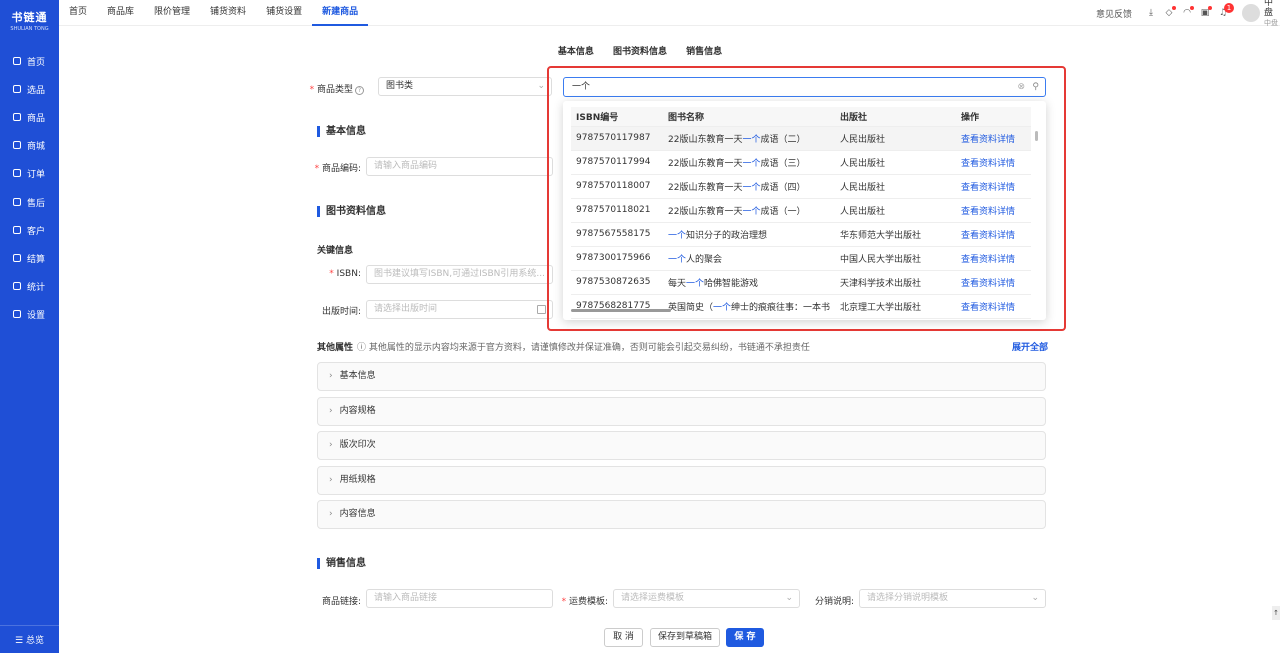  Describe the element at coordinates (1187, 13) in the screenshot. I see `headset-icon: ◠` at that location.